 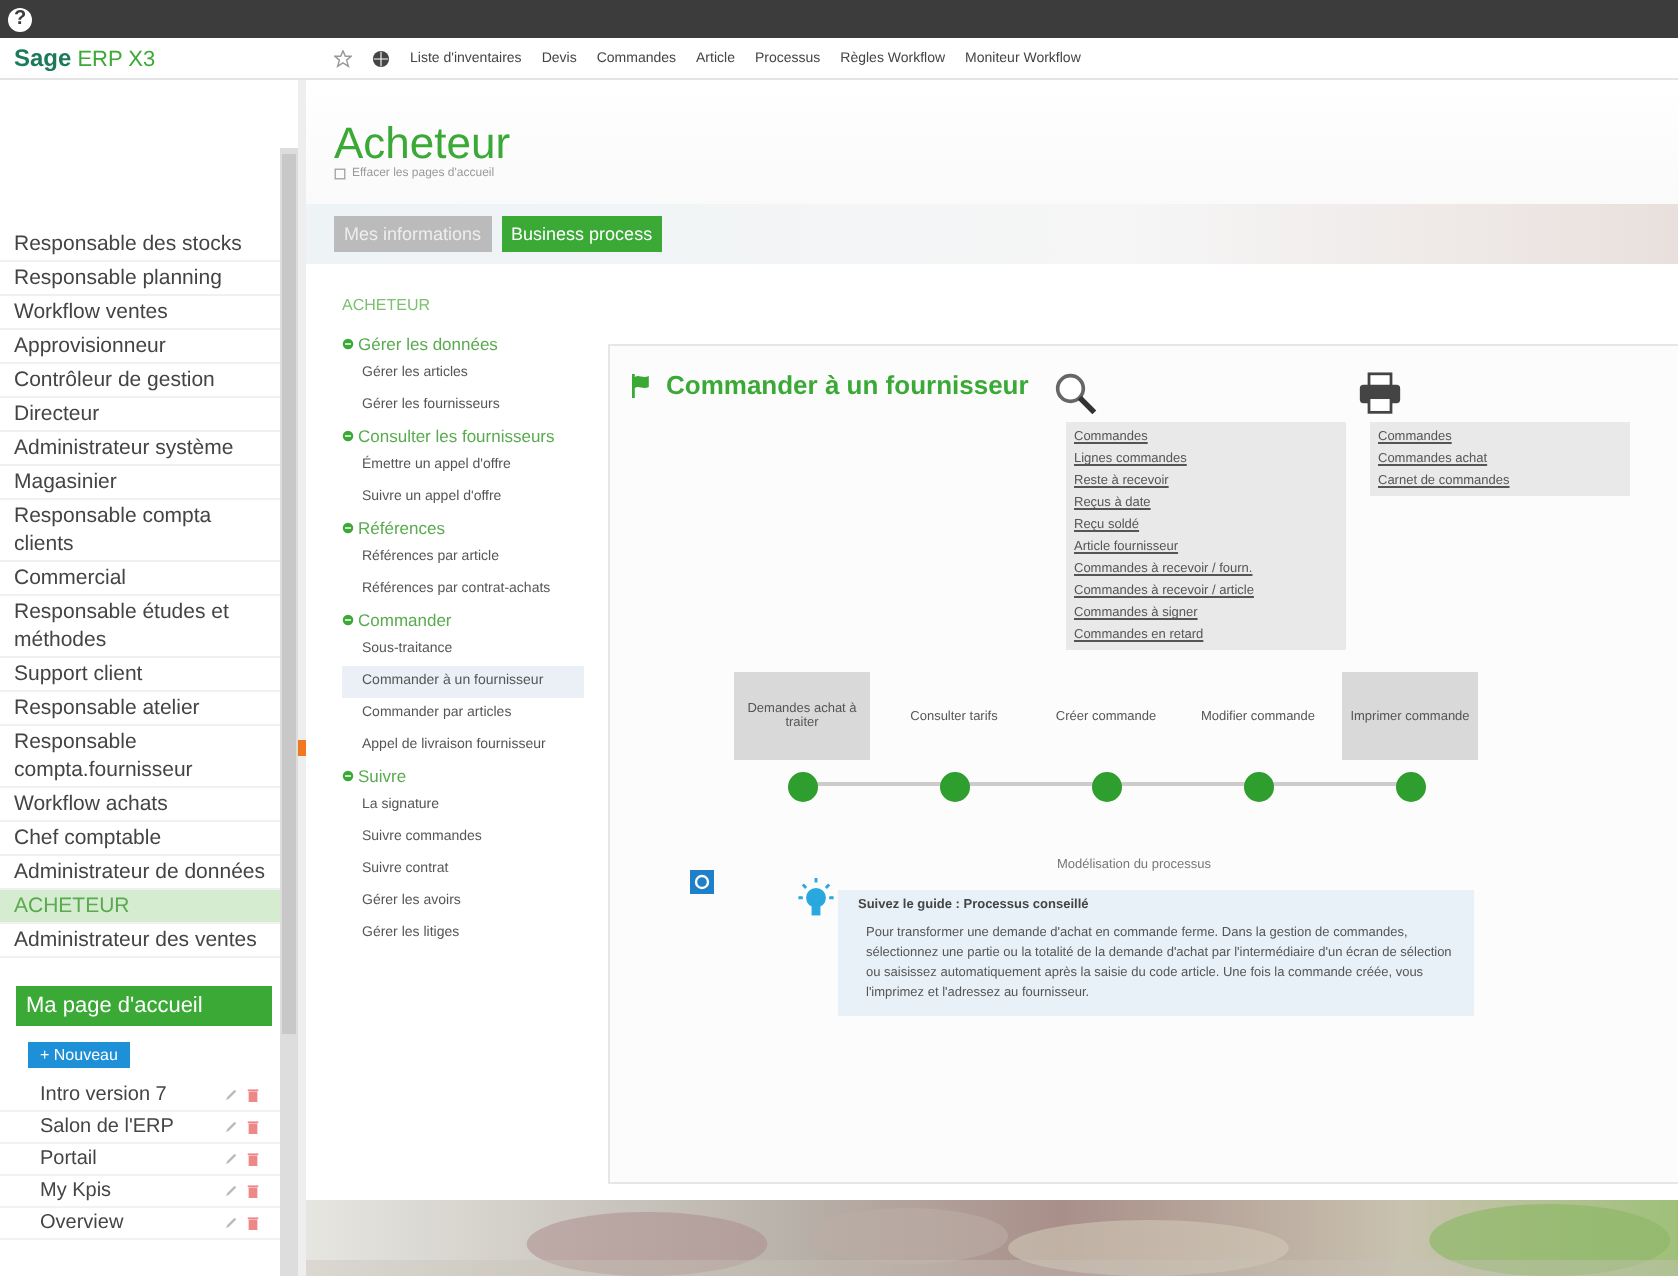 What do you see at coordinates (302, 748) in the screenshot?
I see `collapse-handle-icon` at bounding box center [302, 748].